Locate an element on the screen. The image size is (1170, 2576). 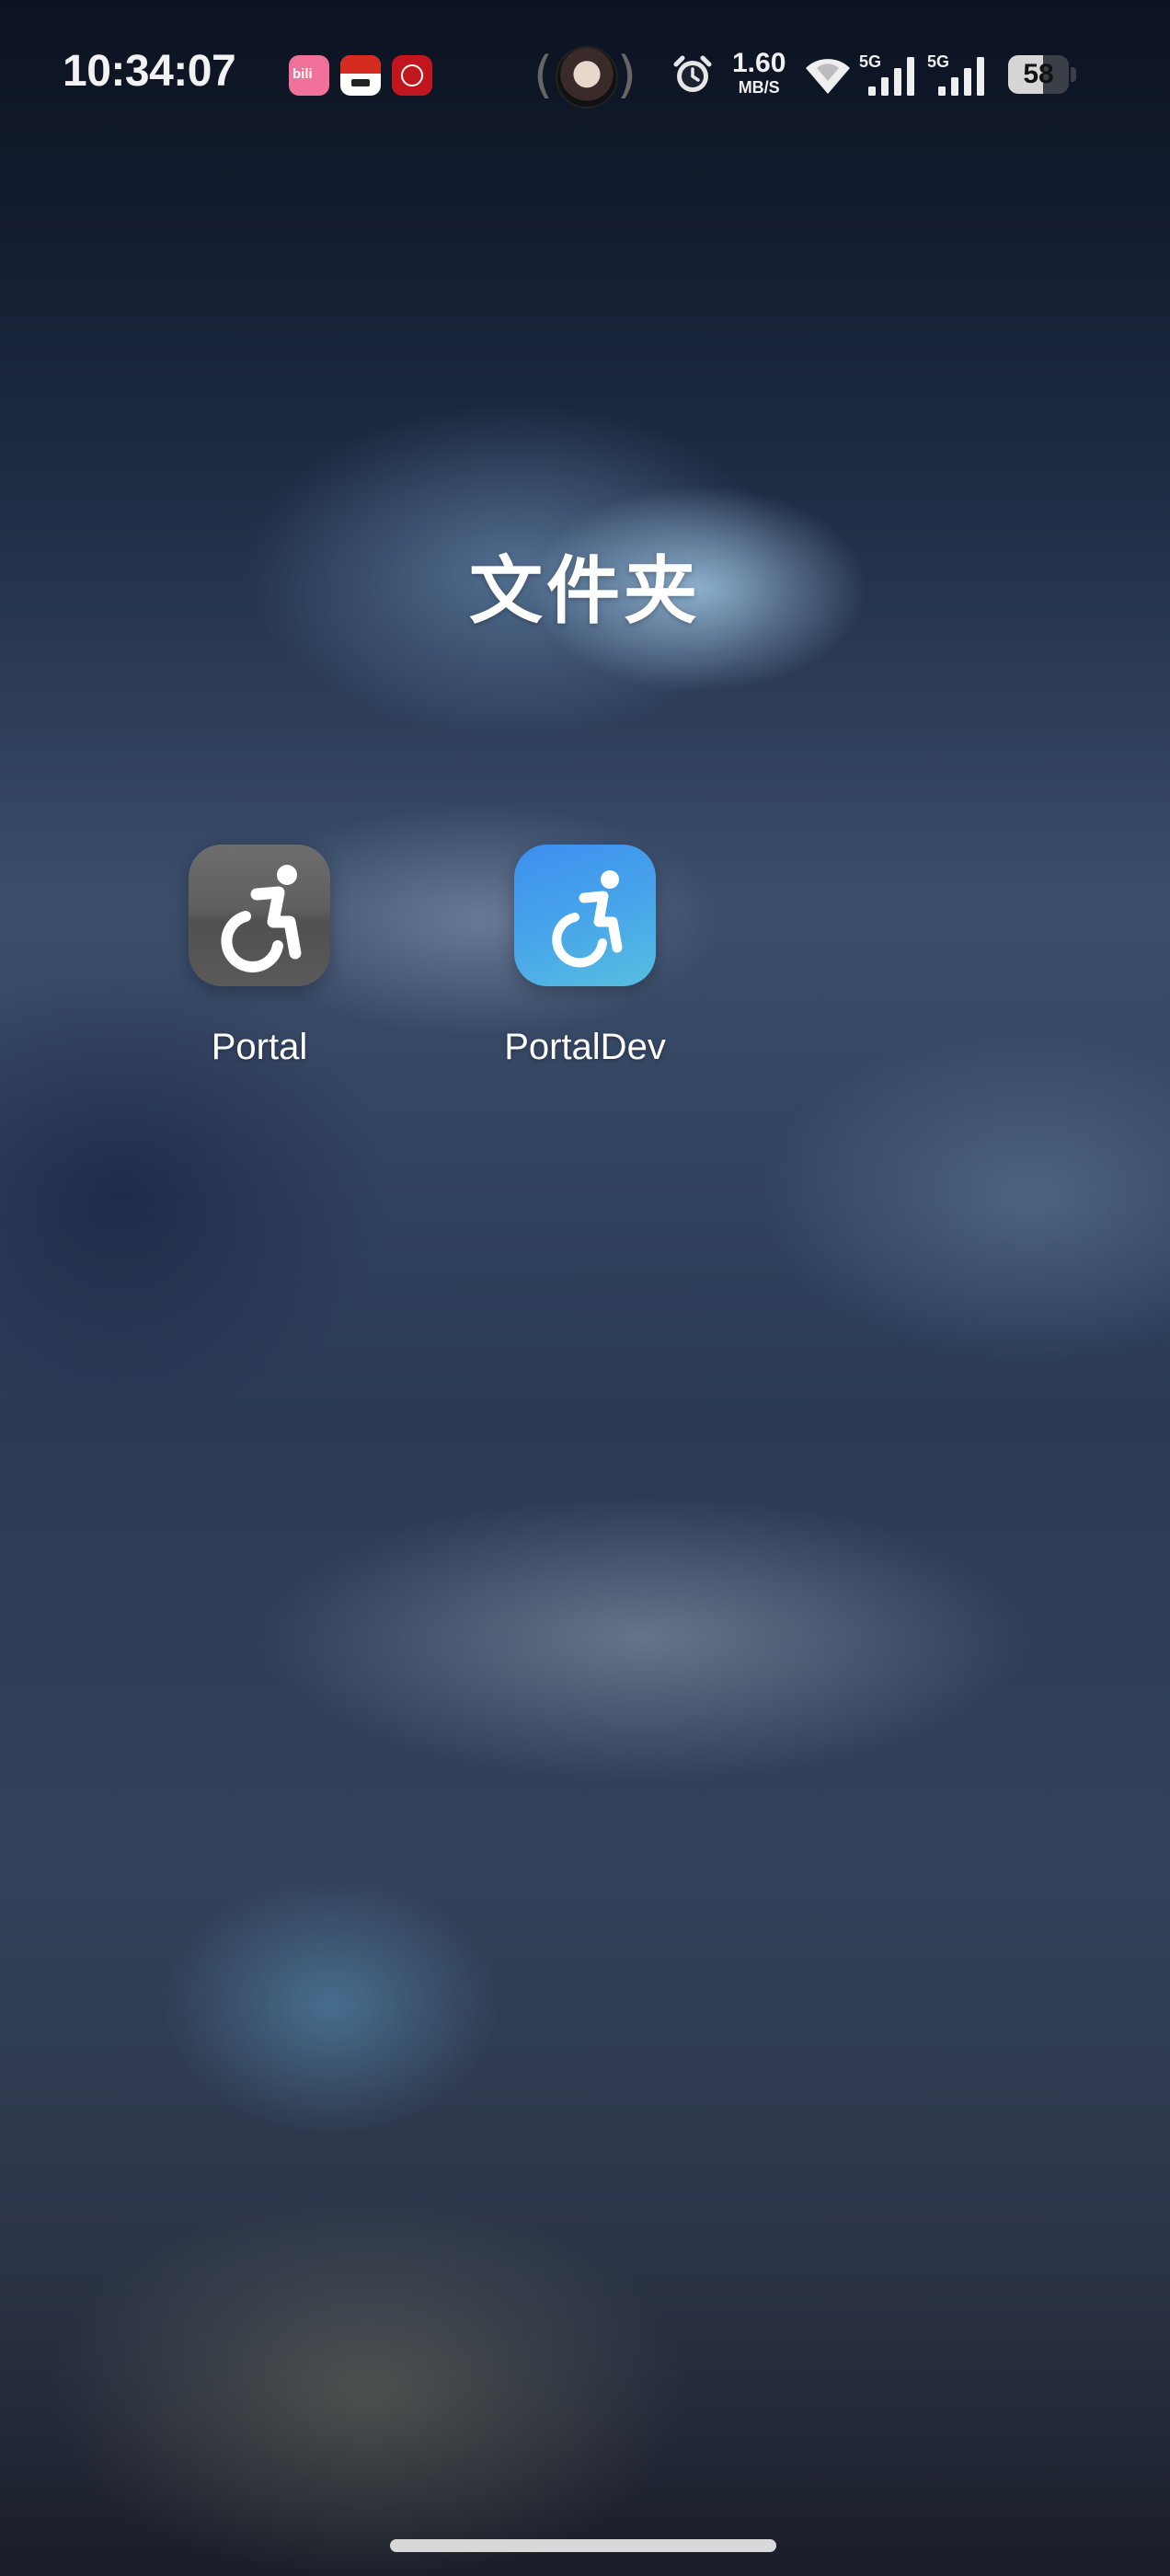
battery-percent: 58 is located at coordinates (1038, 74).